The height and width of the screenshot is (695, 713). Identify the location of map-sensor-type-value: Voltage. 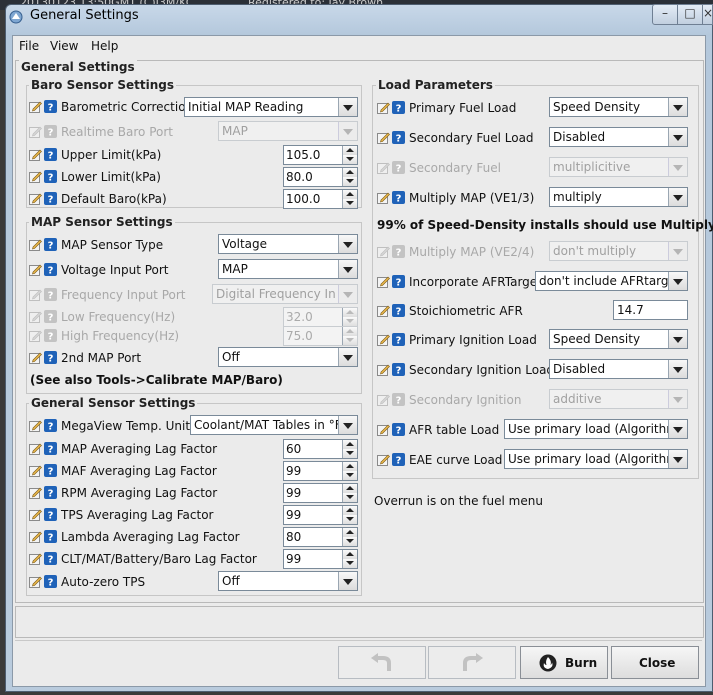
(245, 244).